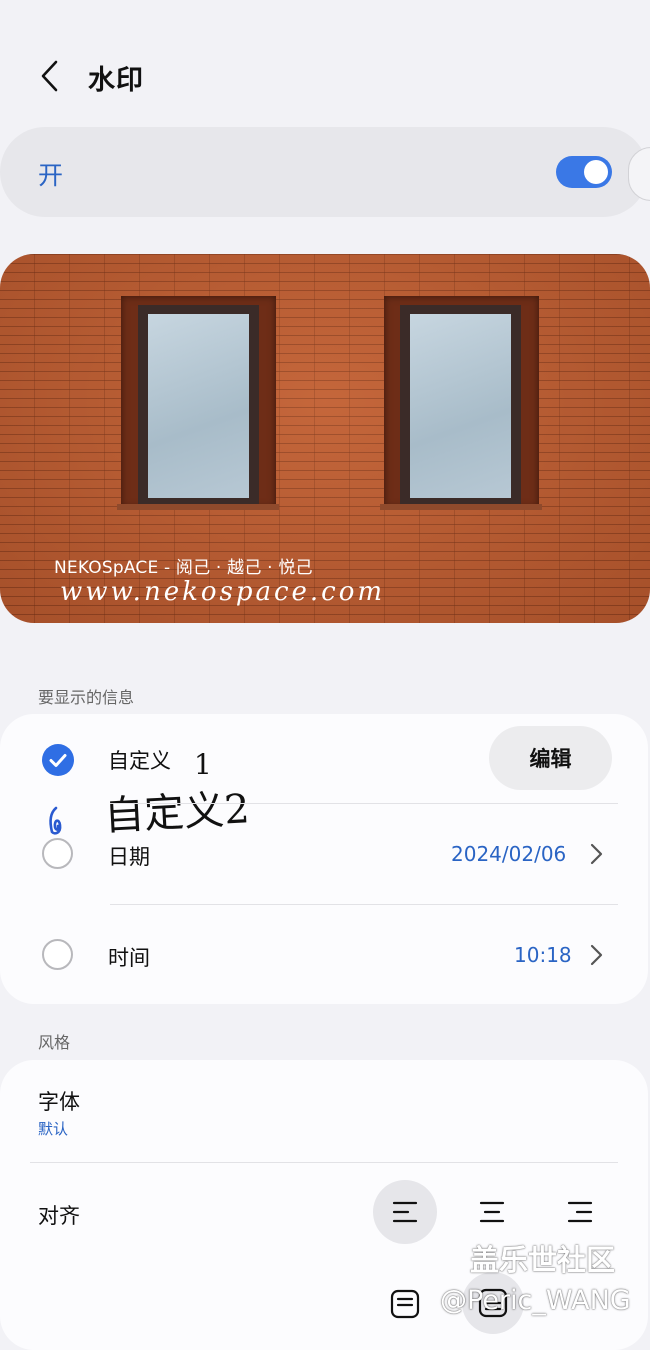  I want to click on author-watermark: @Peric_WANG, so click(535, 1300).